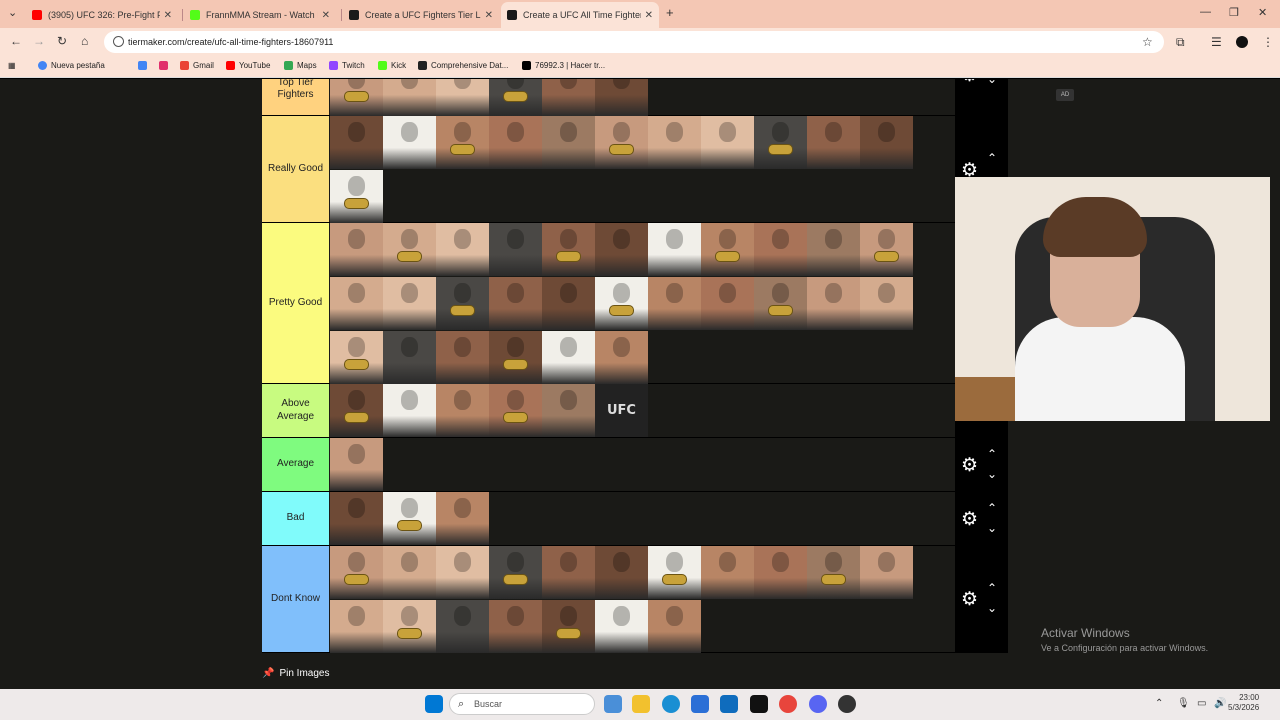 The width and height of the screenshot is (1280, 720). What do you see at coordinates (1205, 12) in the screenshot?
I see `minimize-button: —` at bounding box center [1205, 12].